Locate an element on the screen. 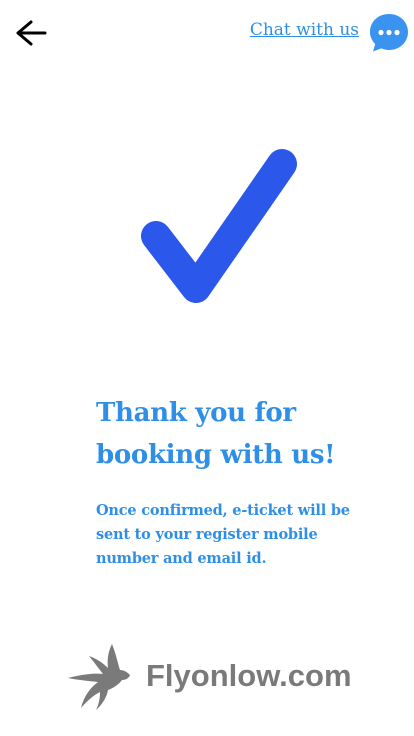 The height and width of the screenshot is (736, 414). back-button is located at coordinates (30, 33).